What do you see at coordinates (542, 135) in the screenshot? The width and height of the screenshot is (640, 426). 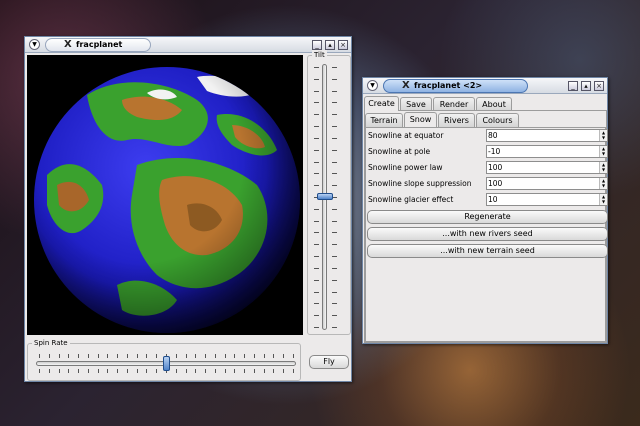 I see `snowline-equator-input` at bounding box center [542, 135].